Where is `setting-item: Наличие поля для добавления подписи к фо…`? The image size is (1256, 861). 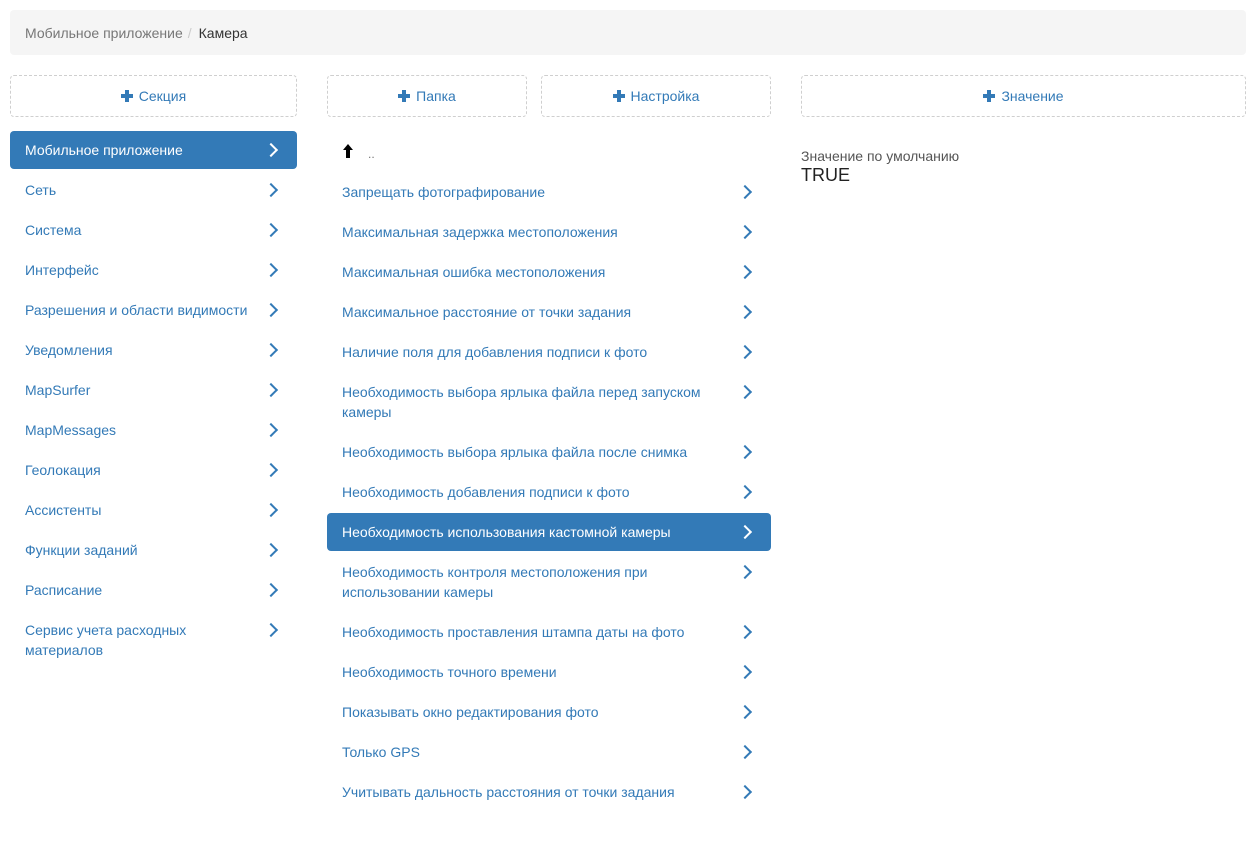
setting-item: Наличие поля для добавления подписи к фо… is located at coordinates (549, 352).